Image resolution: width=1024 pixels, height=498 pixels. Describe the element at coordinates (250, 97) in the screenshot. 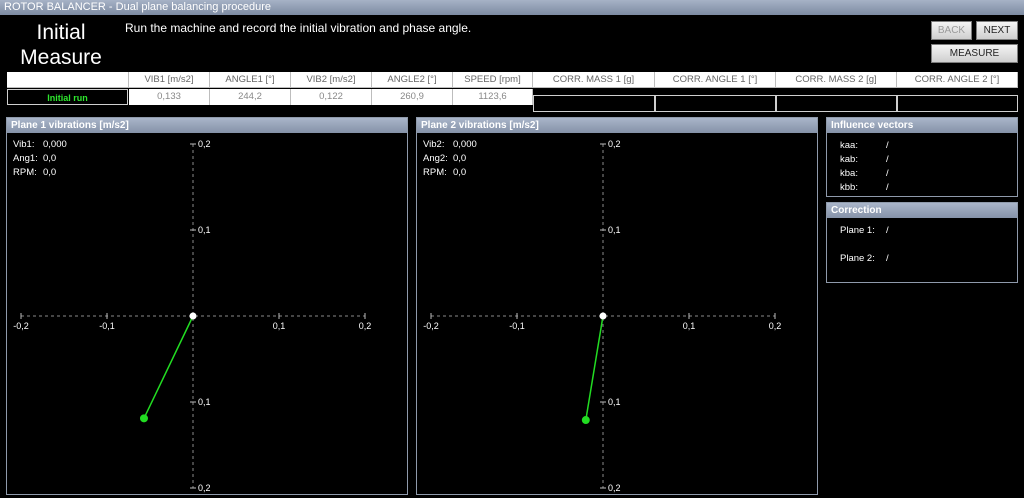

I see `cell-angle1: 244,2` at that location.